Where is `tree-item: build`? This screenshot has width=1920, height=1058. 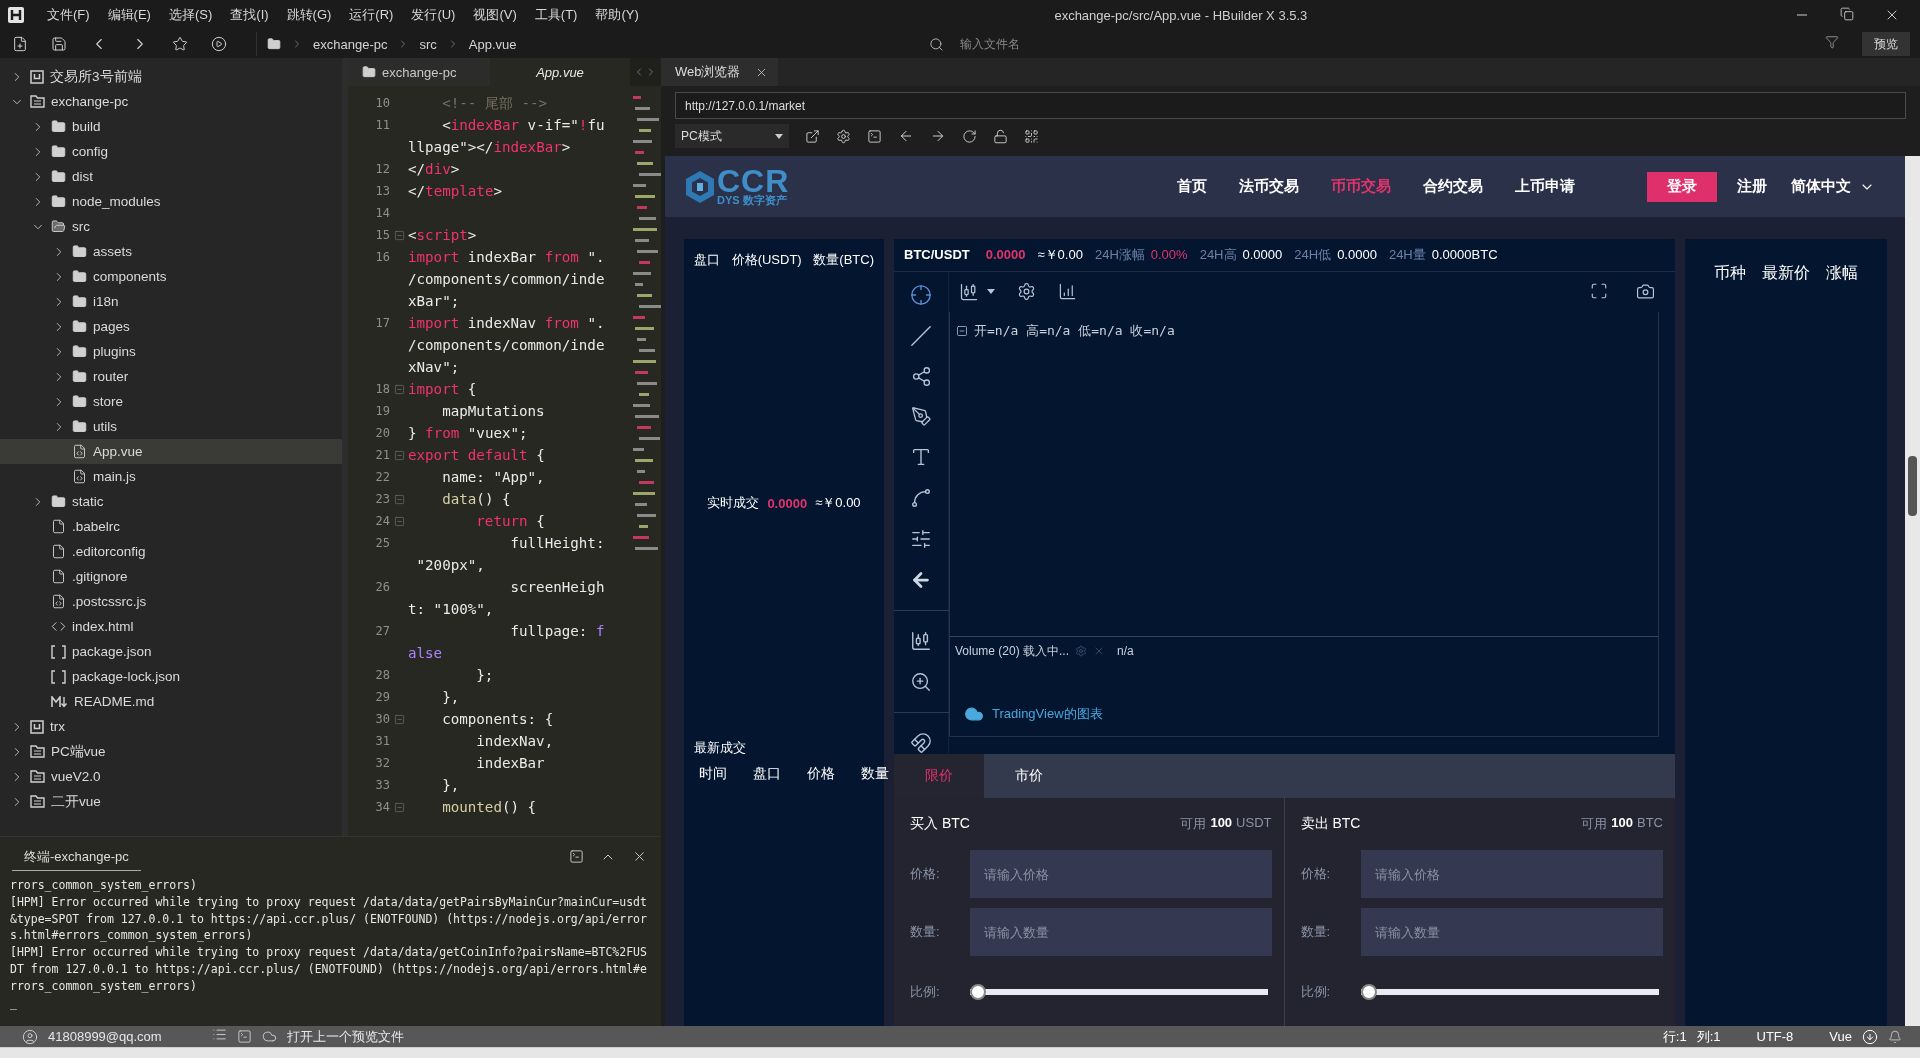 tree-item: build is located at coordinates (171, 126).